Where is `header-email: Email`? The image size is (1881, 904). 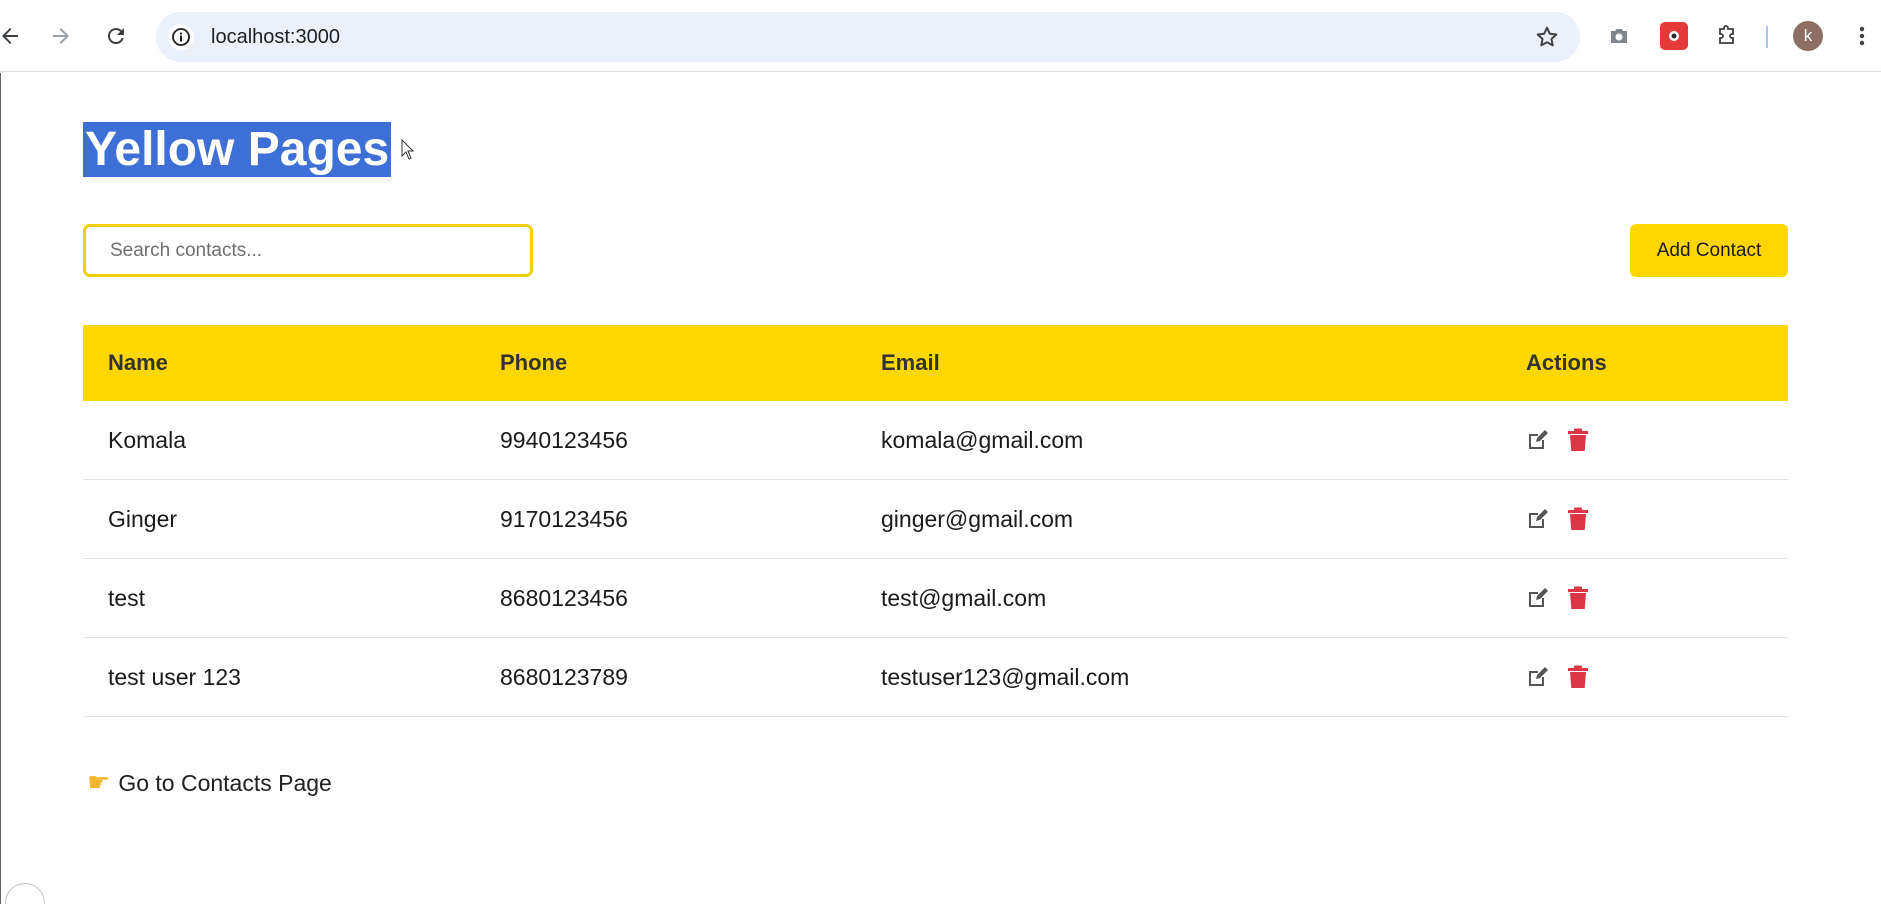
header-email: Email is located at coordinates (910, 362).